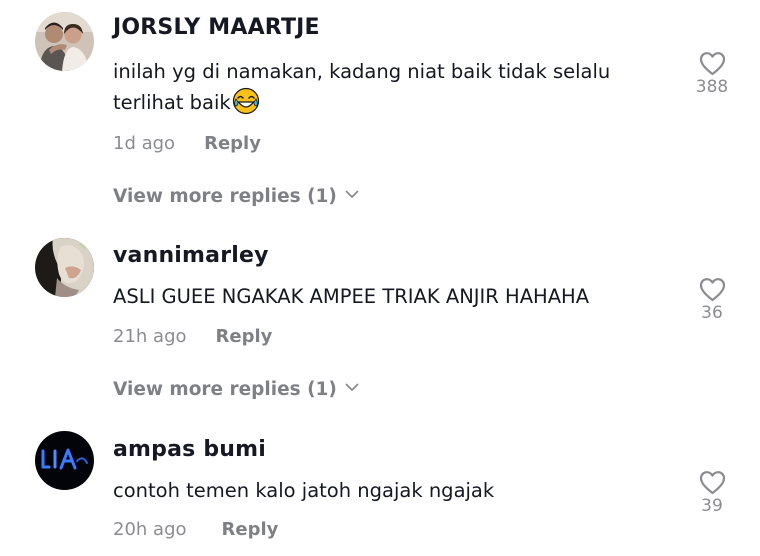 The height and width of the screenshot is (556, 760). I want to click on face-with-tears-of-joy-emoji, so click(246, 101).